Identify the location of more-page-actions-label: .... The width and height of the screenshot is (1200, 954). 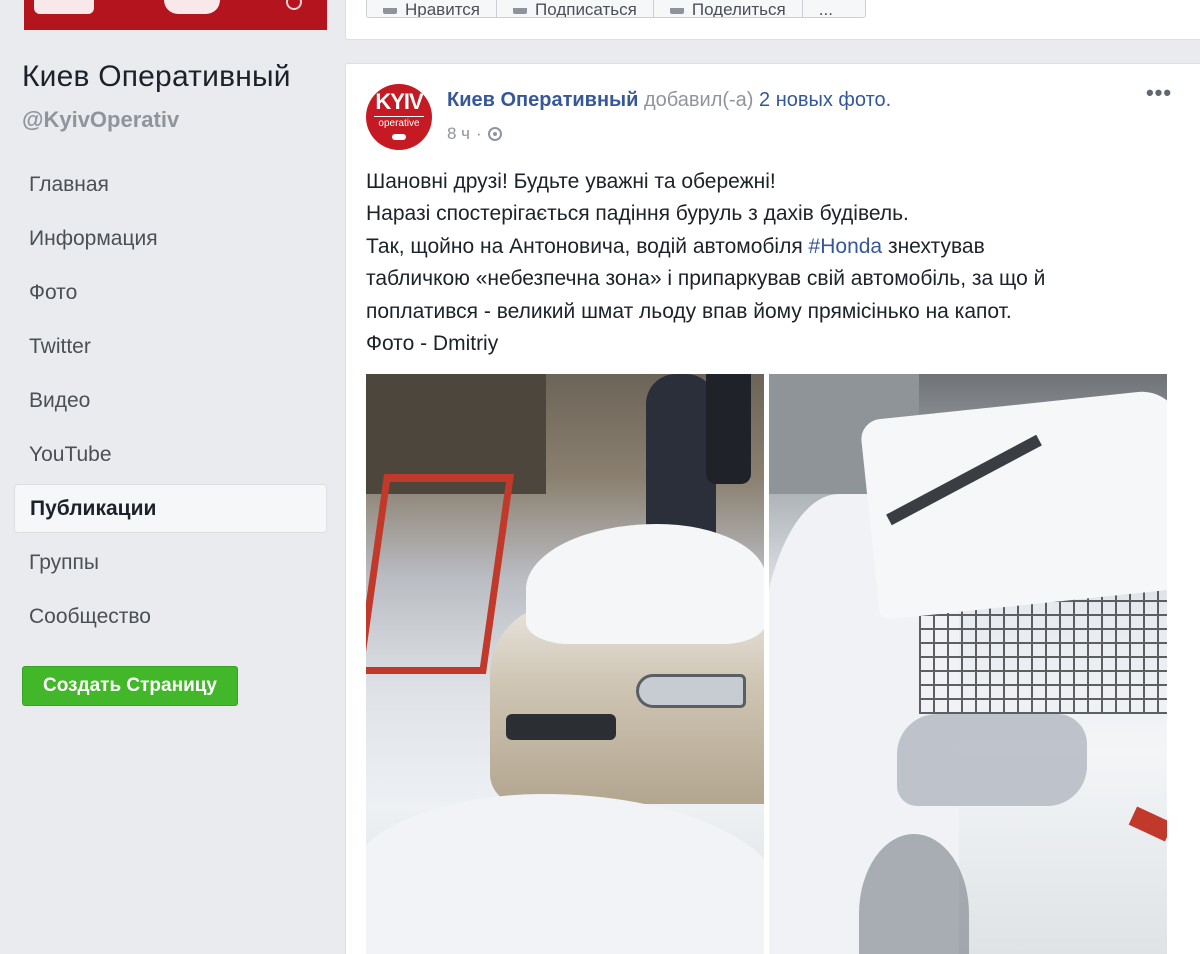
(825, 9).